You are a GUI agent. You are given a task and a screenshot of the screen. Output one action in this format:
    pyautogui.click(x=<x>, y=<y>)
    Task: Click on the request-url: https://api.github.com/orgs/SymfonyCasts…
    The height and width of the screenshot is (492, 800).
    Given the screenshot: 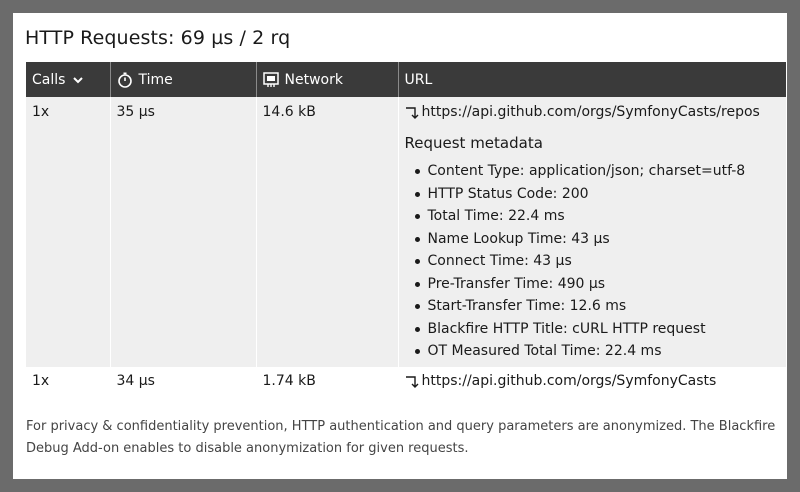 What is the action you would take?
    pyautogui.click(x=591, y=112)
    